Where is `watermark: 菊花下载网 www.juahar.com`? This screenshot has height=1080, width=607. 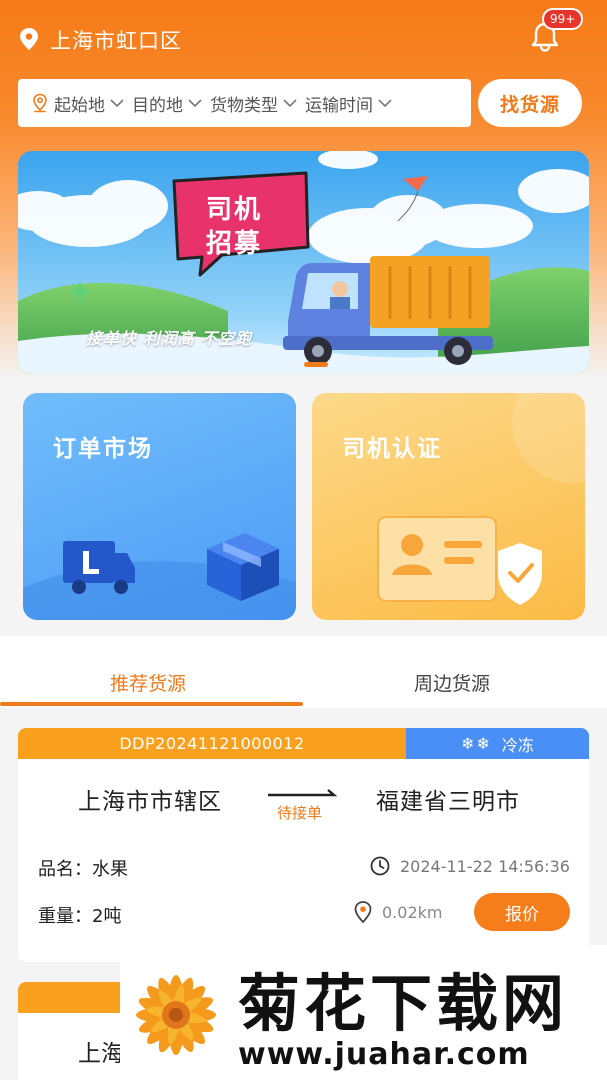
watermark: 菊花下载网 www.juahar.com is located at coordinates (363, 1012).